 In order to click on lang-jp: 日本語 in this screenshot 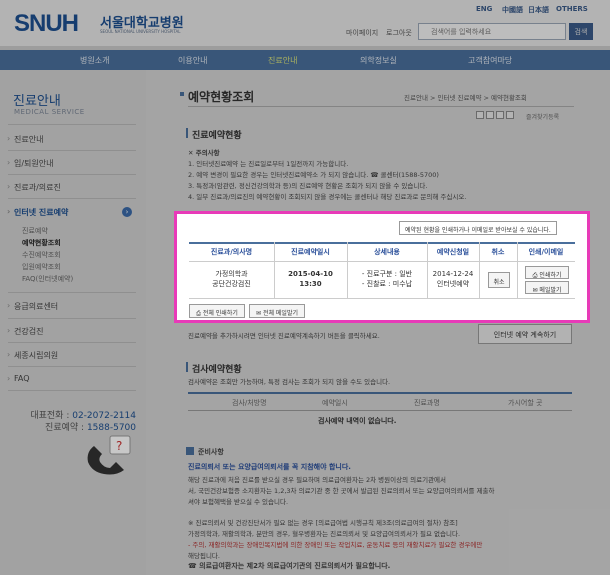, I will do `click(538, 10)`.